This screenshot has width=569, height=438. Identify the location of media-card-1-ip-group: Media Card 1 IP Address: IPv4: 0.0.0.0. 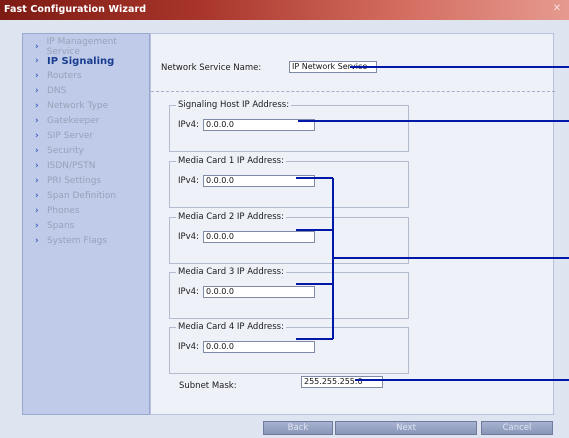
(289, 182).